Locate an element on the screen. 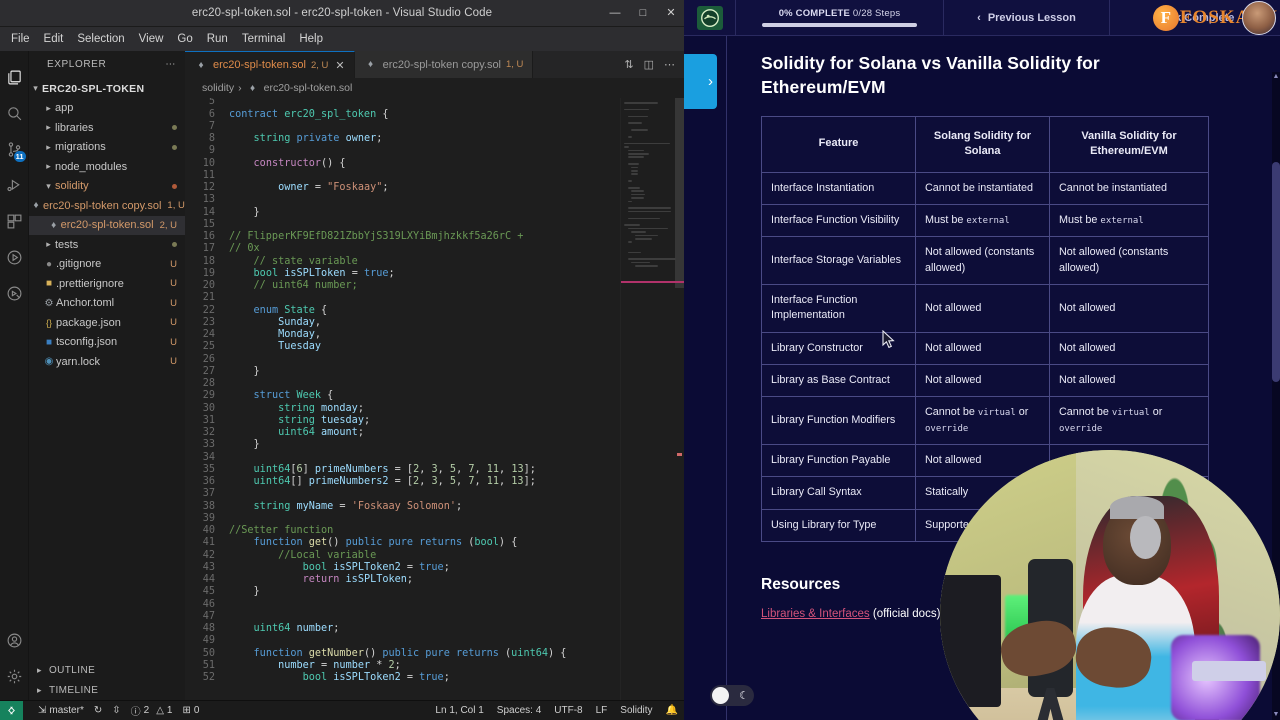 The height and width of the screenshot is (720, 1280). brand-logo-icon: F is located at coordinates (1165, 18).